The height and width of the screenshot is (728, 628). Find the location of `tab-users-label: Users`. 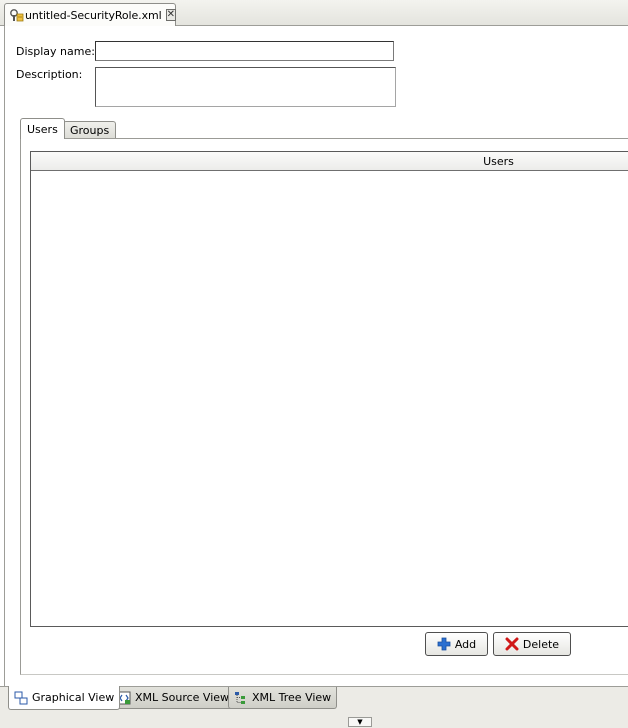

tab-users-label: Users is located at coordinates (42, 129).